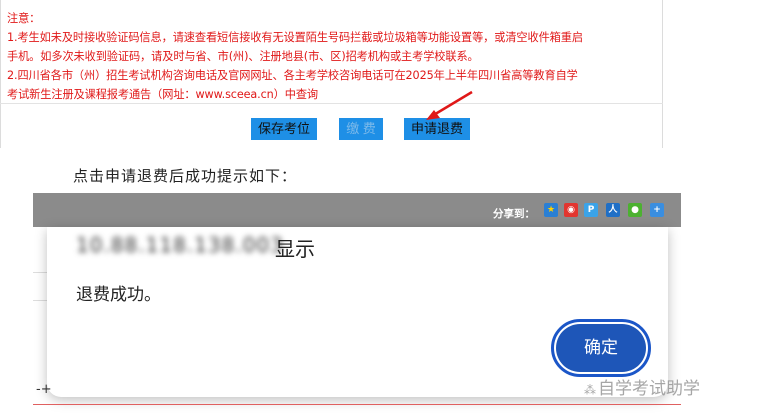  What do you see at coordinates (163, 94) in the screenshot?
I see `notice-line: 考试新生注册及课程报考通告（网址：www.sceea.cn）中查询` at bounding box center [163, 94].